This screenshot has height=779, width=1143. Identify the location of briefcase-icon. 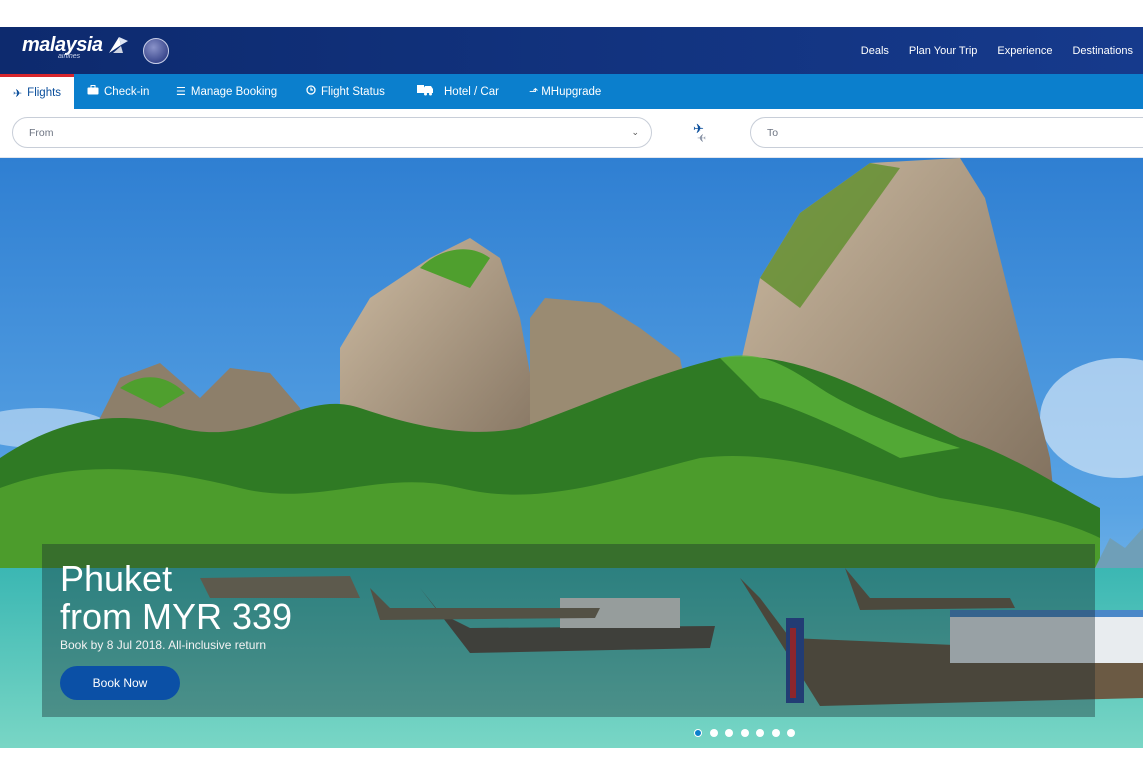
(93, 91).